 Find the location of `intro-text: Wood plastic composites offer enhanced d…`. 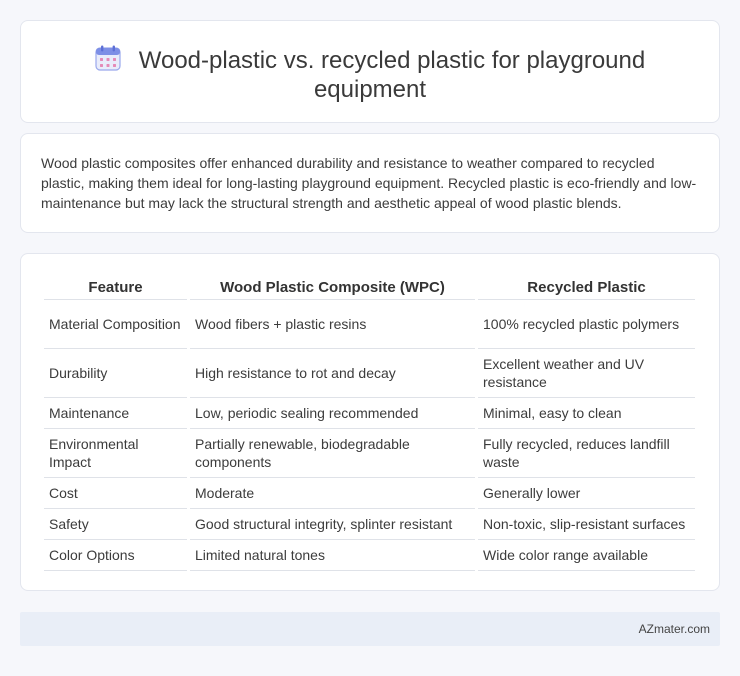

intro-text: Wood plastic composites offer enhanced d… is located at coordinates (369, 183).